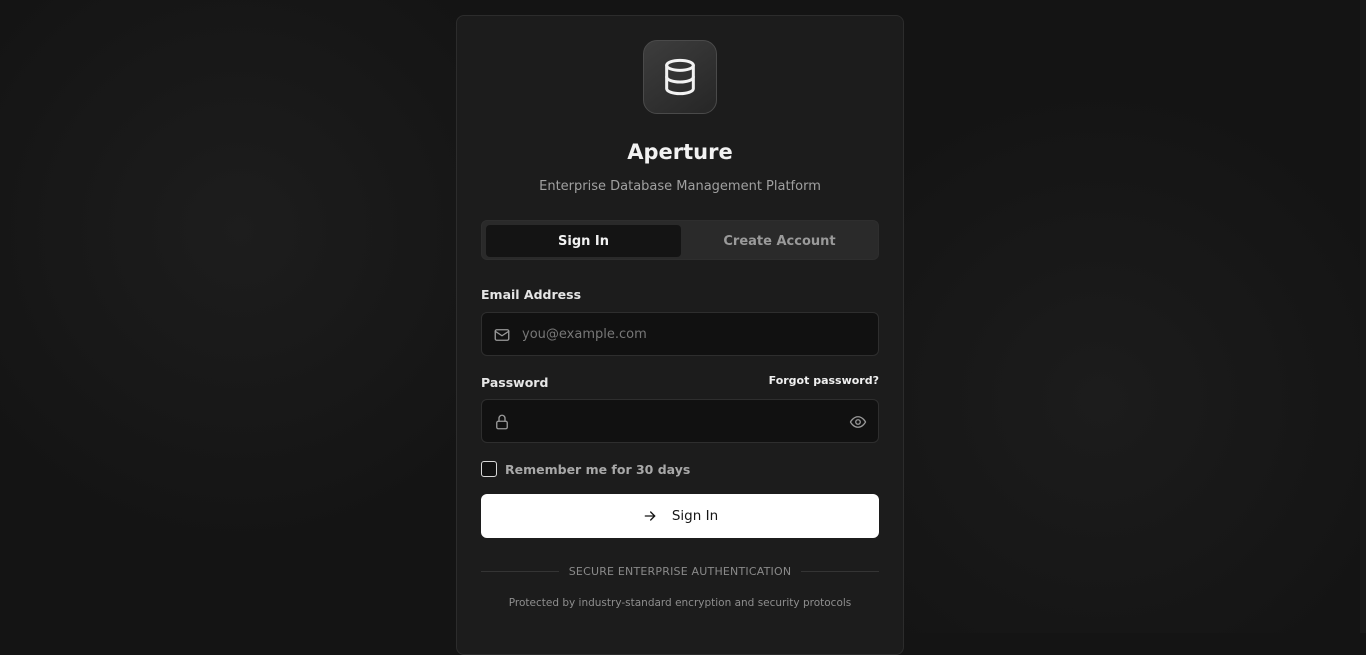 This screenshot has width=1366, height=655. I want to click on app-title: Aperture, so click(680, 152).